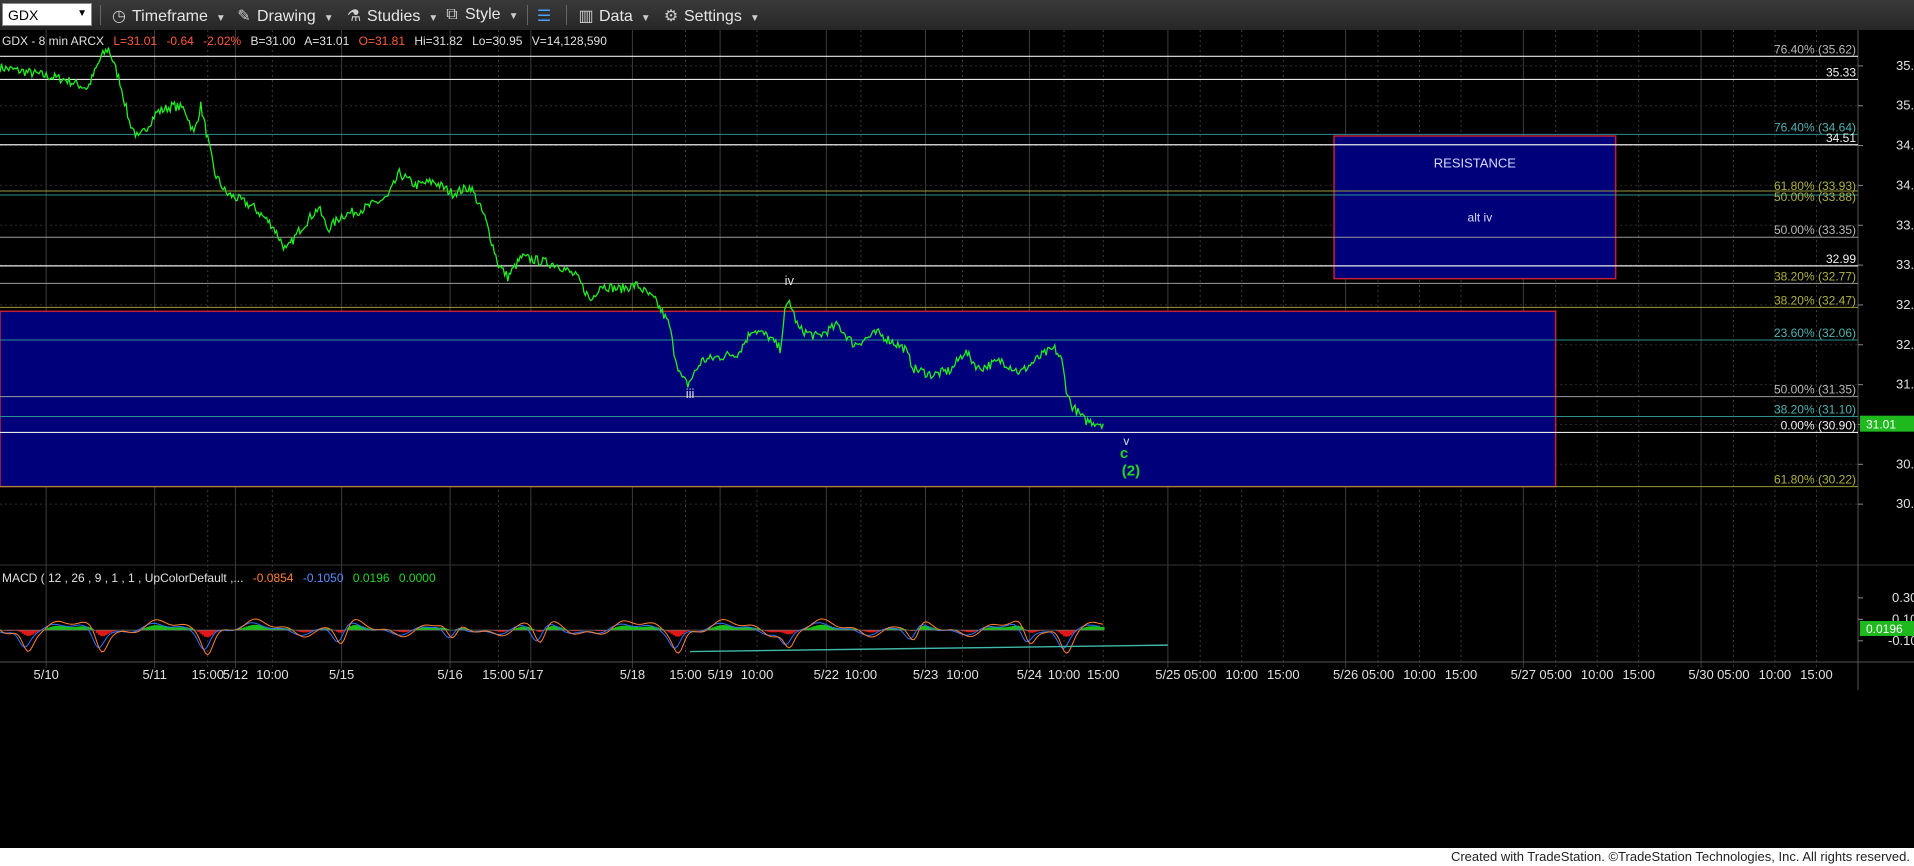 The width and height of the screenshot is (1914, 866). Describe the element at coordinates (135, 41) in the screenshot. I see `last-price: L=31.01` at that location.